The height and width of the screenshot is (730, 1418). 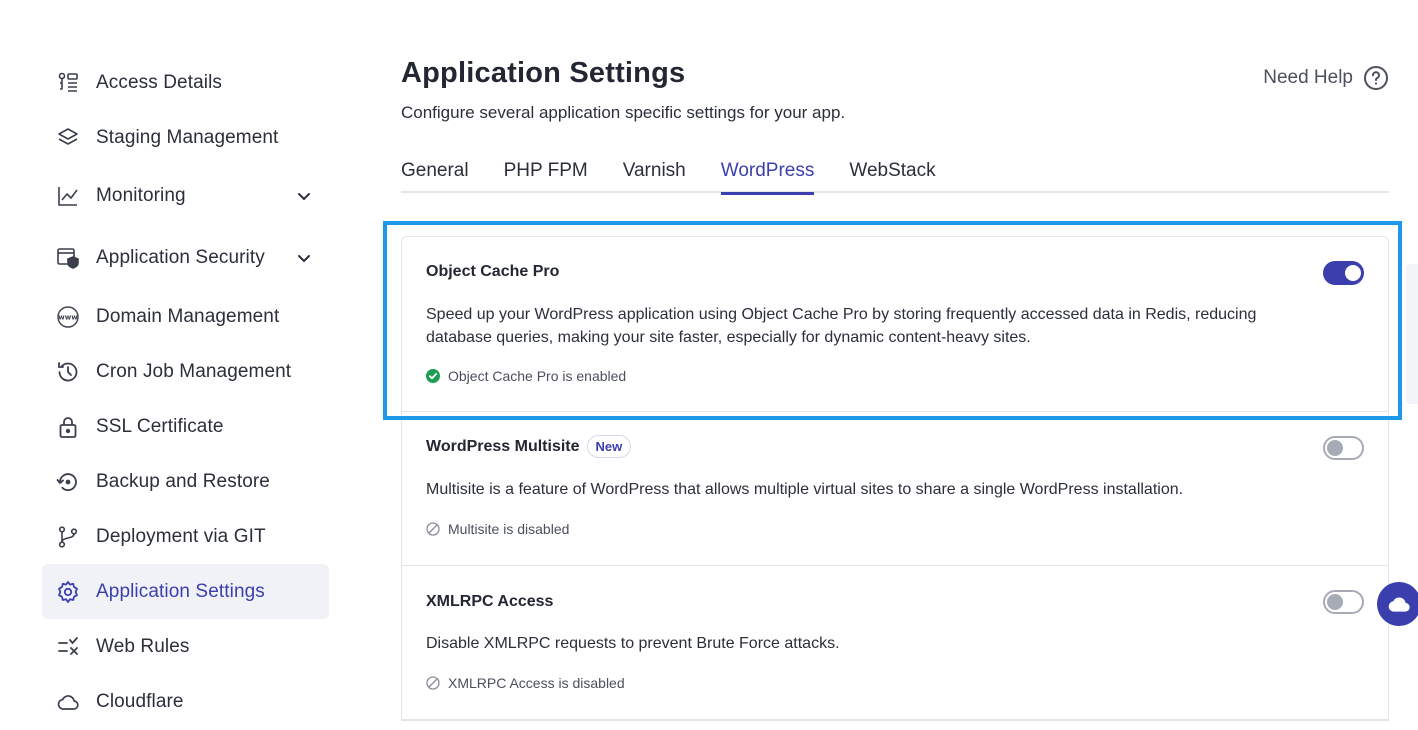 I want to click on tab-general: General, so click(x=435, y=174).